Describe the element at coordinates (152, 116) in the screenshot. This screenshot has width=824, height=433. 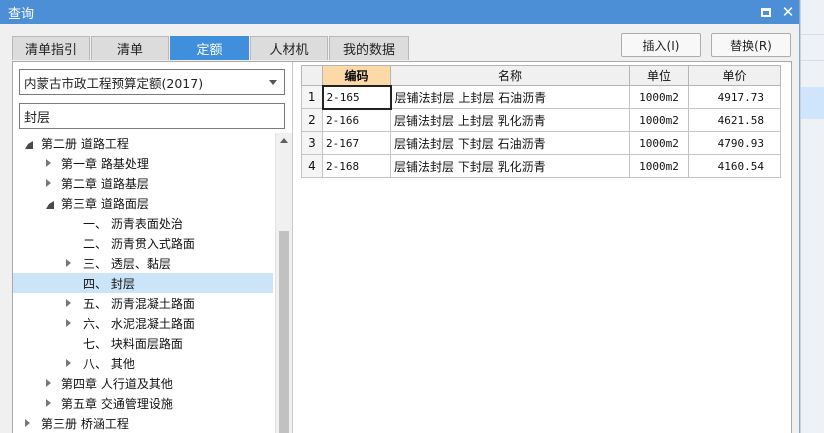
I see `search-input` at that location.